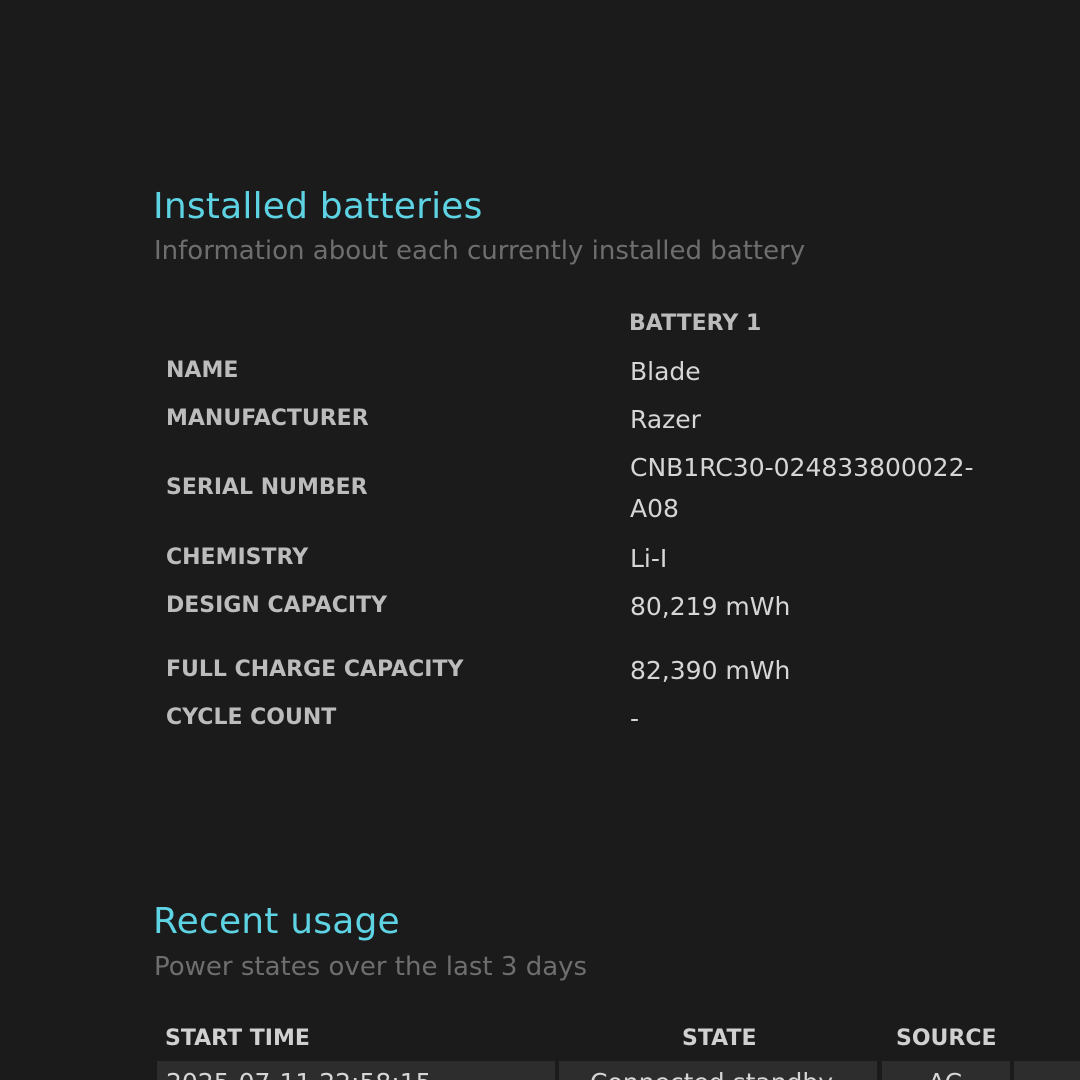  I want to click on start-time-cell: 2025-07-11 22:58:15, so click(356, 1070).